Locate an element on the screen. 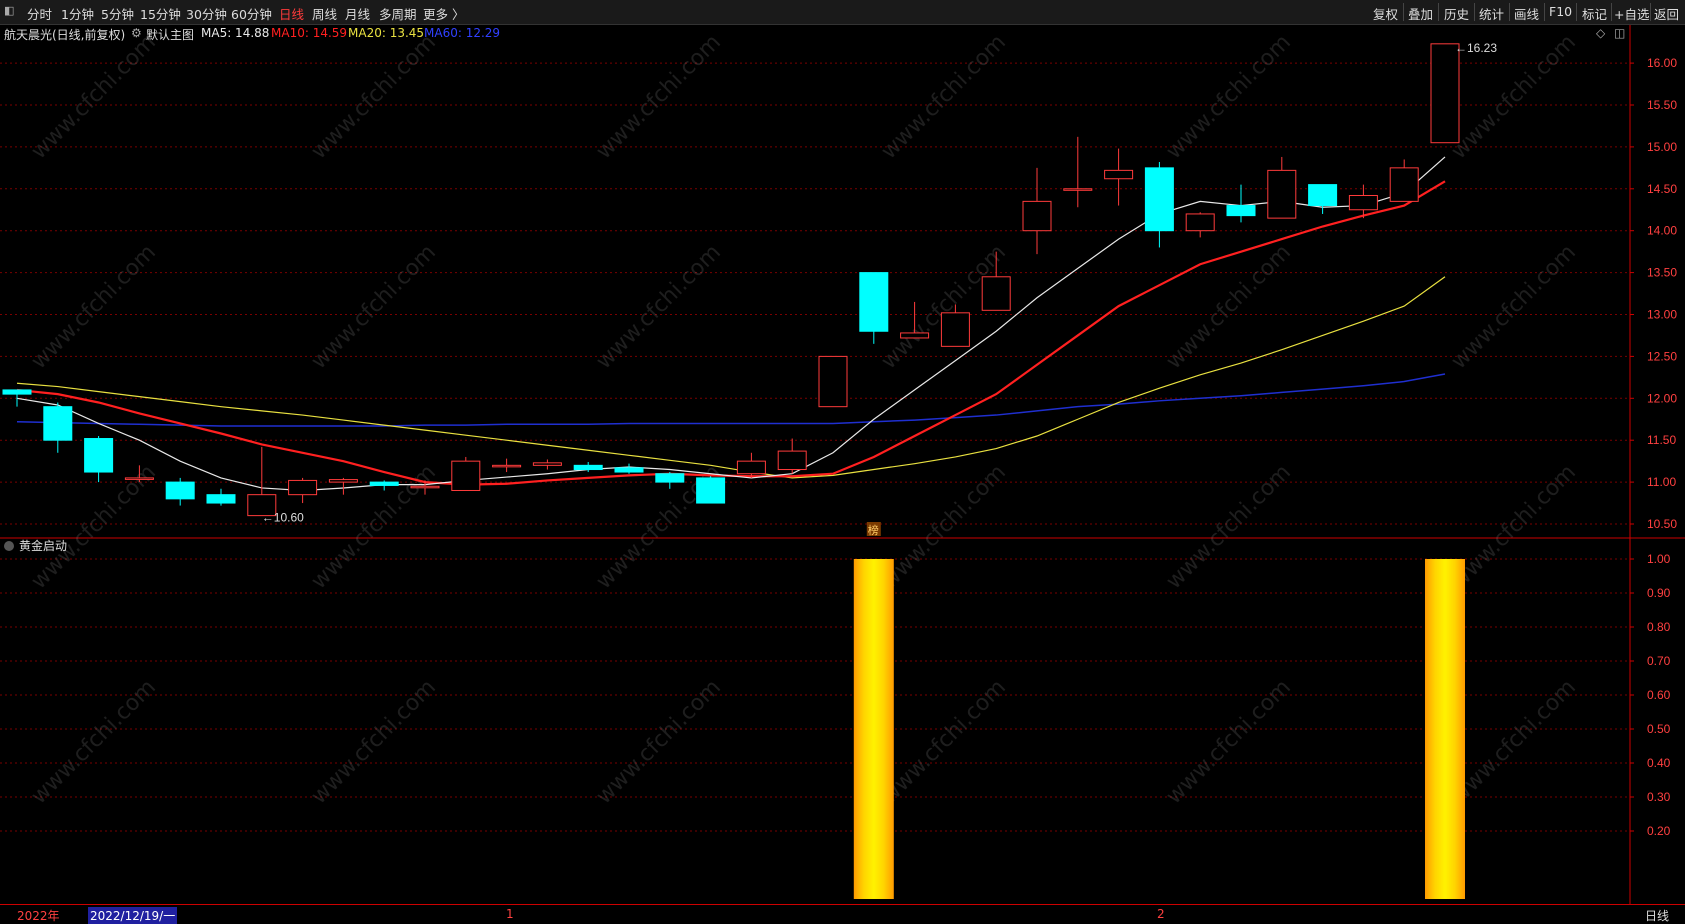 Image resolution: width=1685 pixels, height=924 pixels. y-tick-label: 0.60 is located at coordinates (1659, 695).